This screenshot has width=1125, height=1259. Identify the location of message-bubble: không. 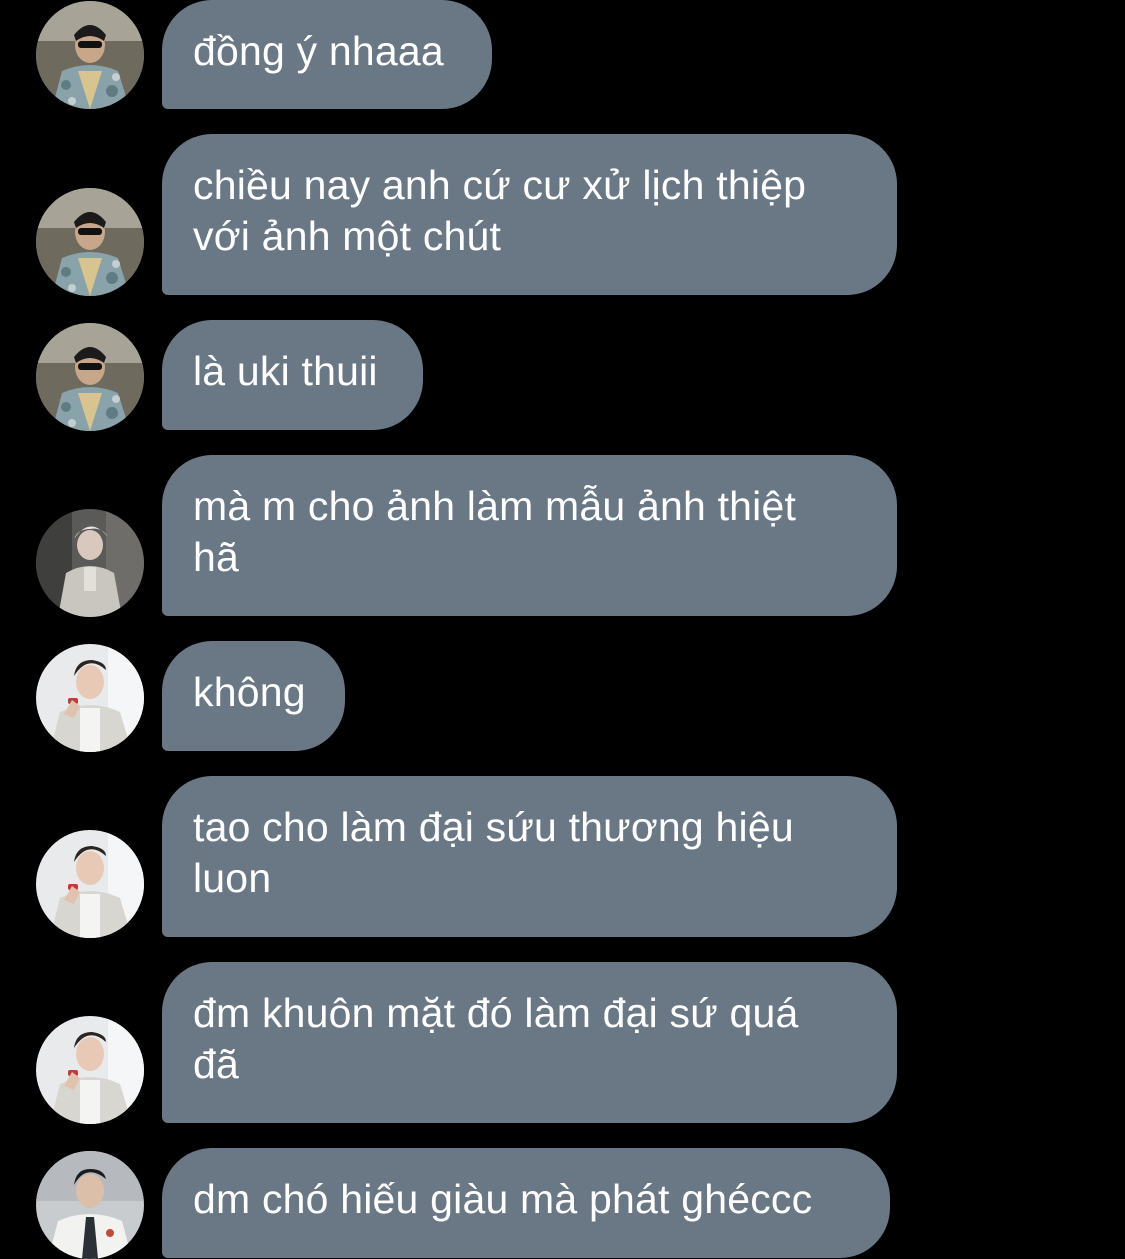
(253, 696).